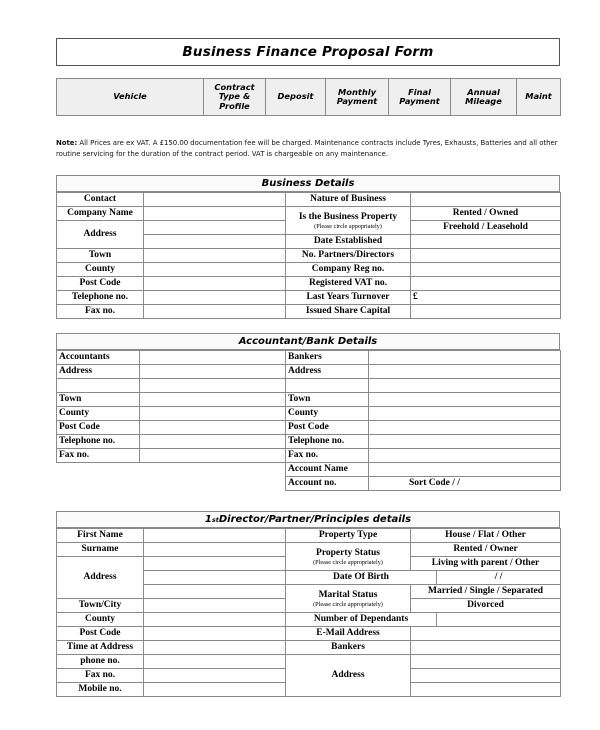 This screenshot has height=730, width=600. I want to click on label-director-county: County, so click(100, 619).